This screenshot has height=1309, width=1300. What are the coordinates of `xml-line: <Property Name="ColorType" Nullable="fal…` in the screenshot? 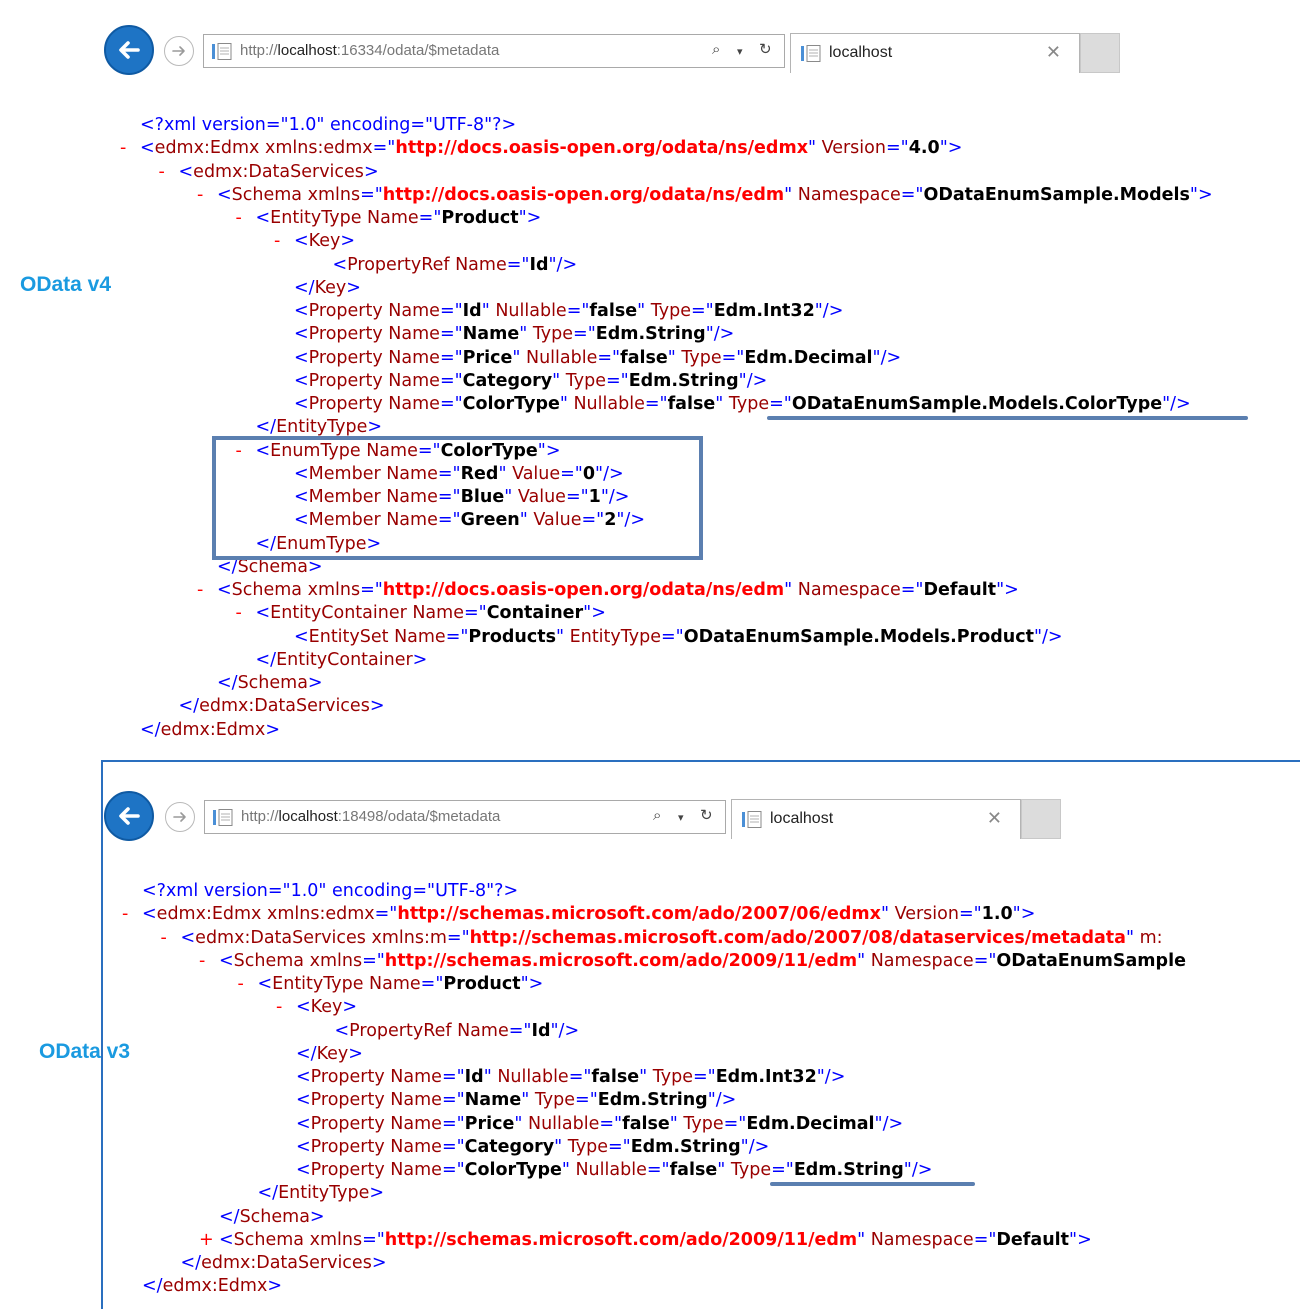 It's located at (604, 1170).